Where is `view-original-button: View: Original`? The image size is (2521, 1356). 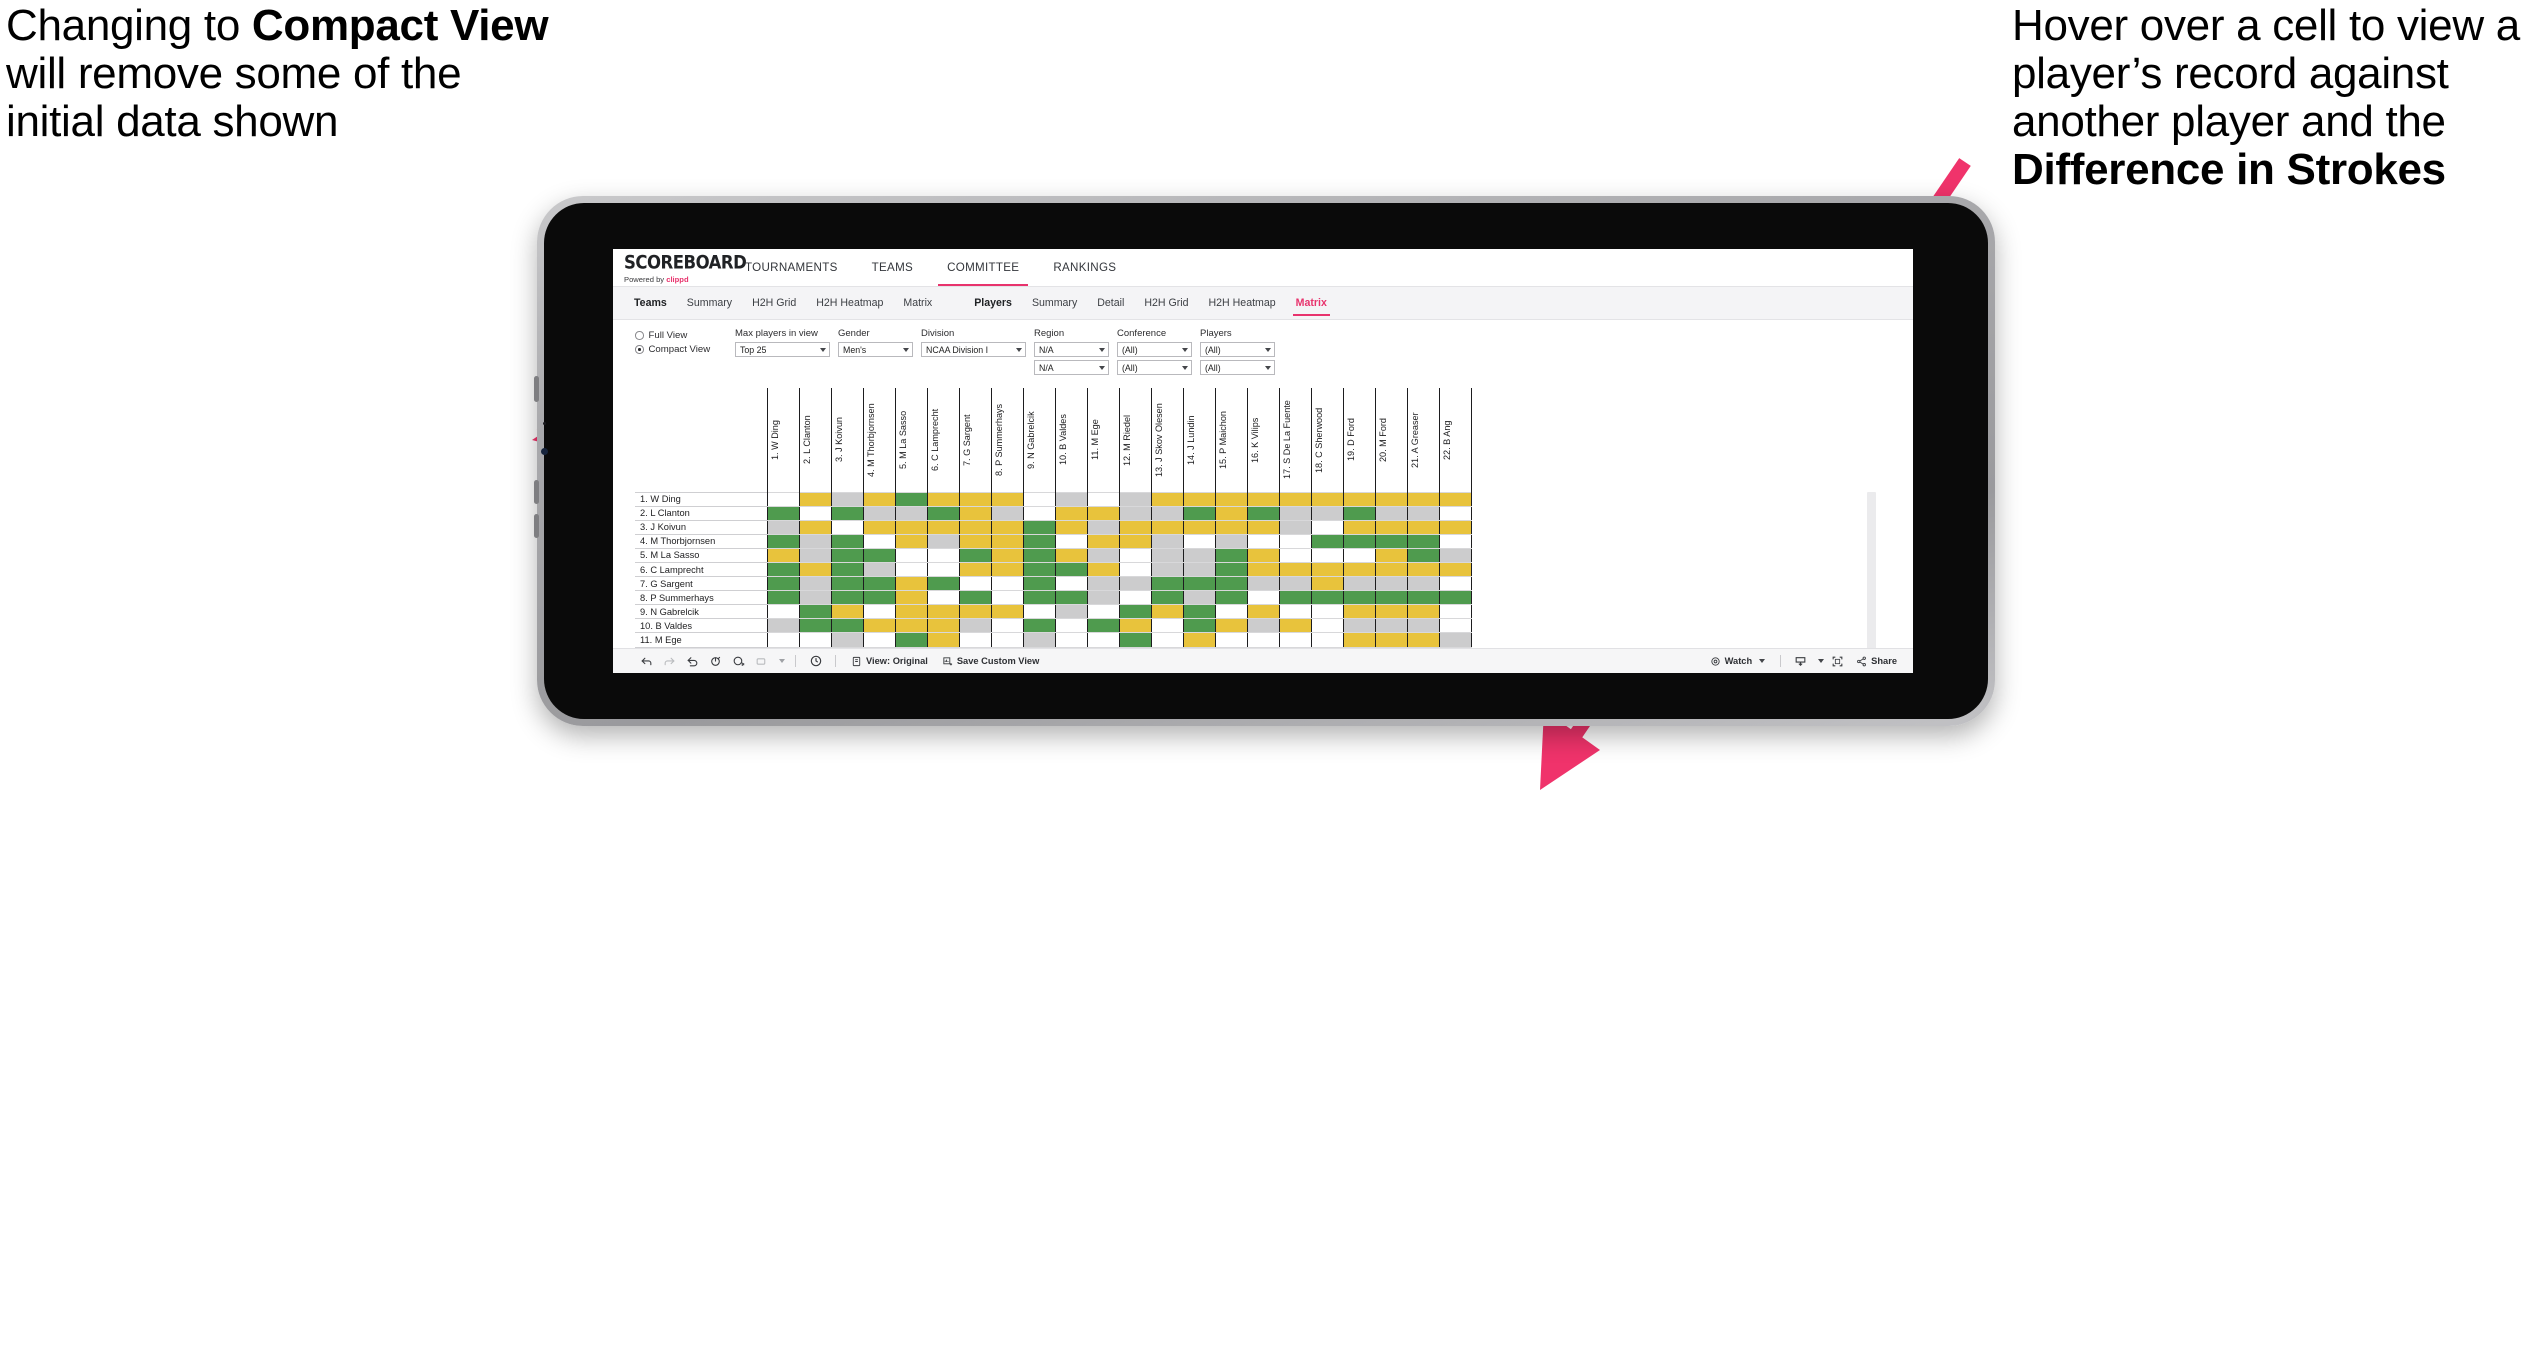
view-original-button: View: Original is located at coordinates (889, 661).